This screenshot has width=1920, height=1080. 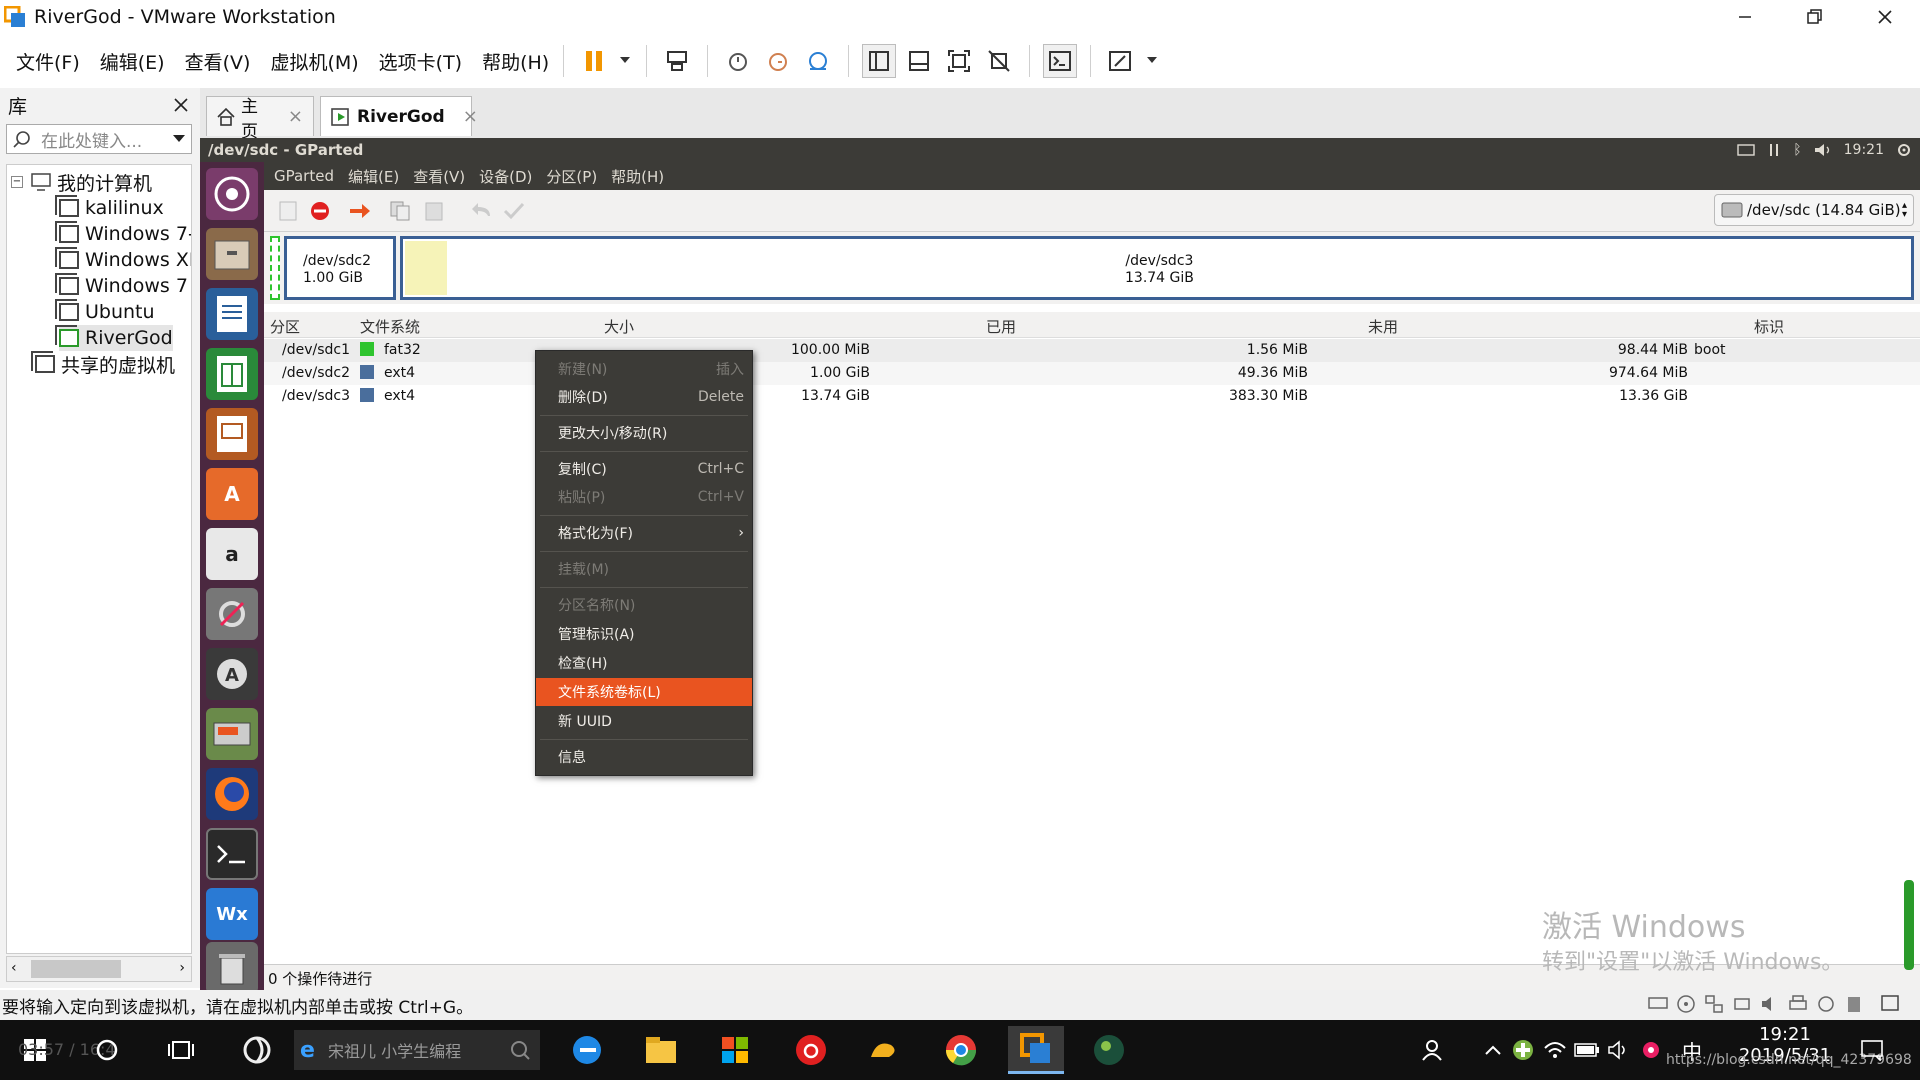 What do you see at coordinates (1872, 1050) in the screenshot?
I see `notification-center-icon` at bounding box center [1872, 1050].